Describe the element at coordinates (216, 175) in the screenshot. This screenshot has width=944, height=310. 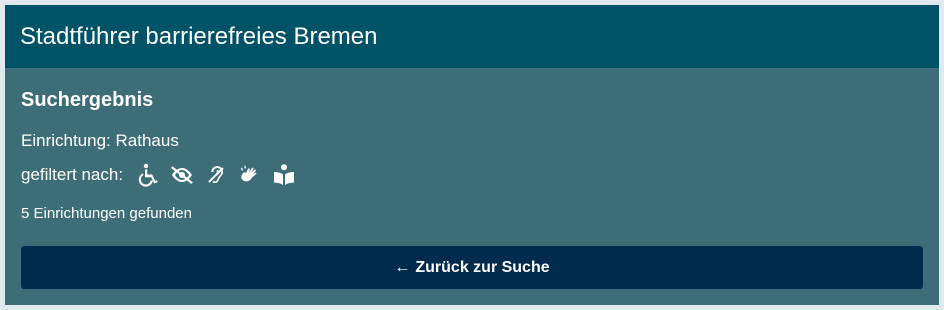
I see `hearing-impaired-icon` at that location.